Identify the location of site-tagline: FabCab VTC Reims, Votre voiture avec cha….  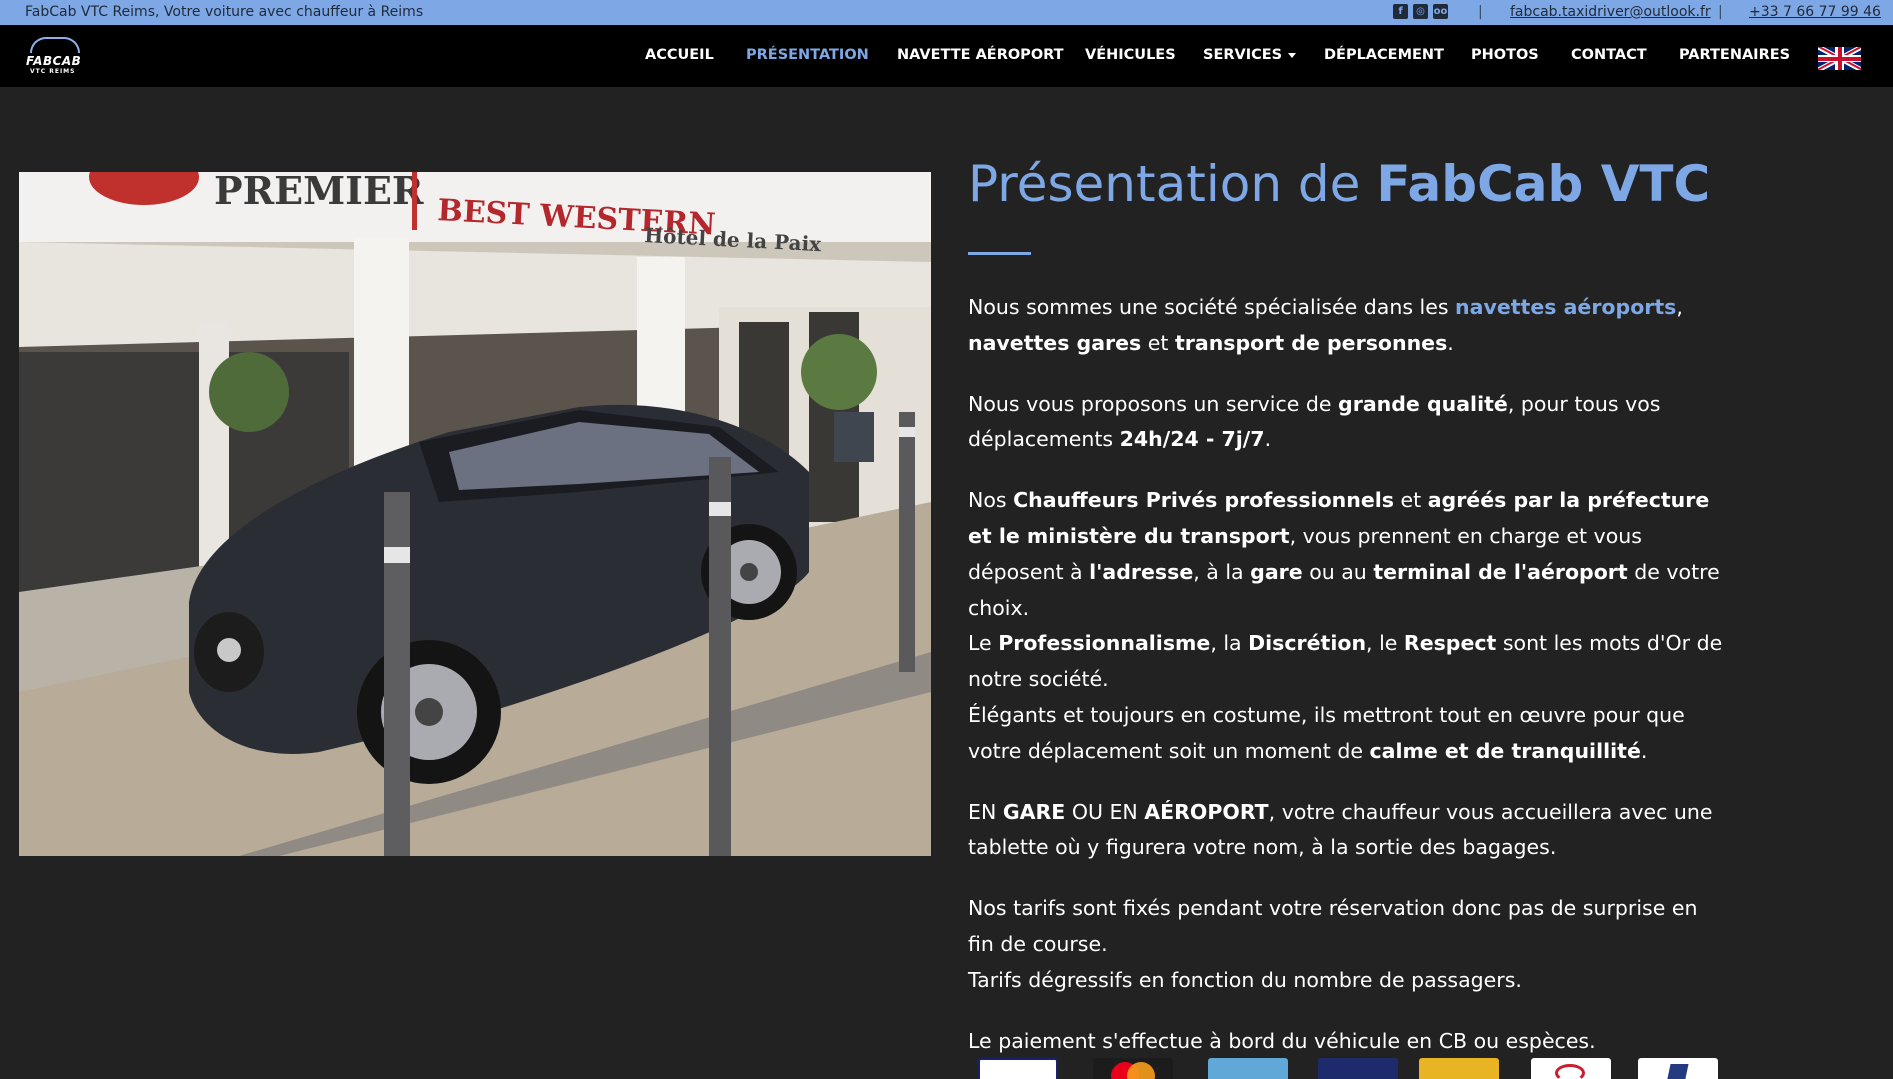
(224, 12).